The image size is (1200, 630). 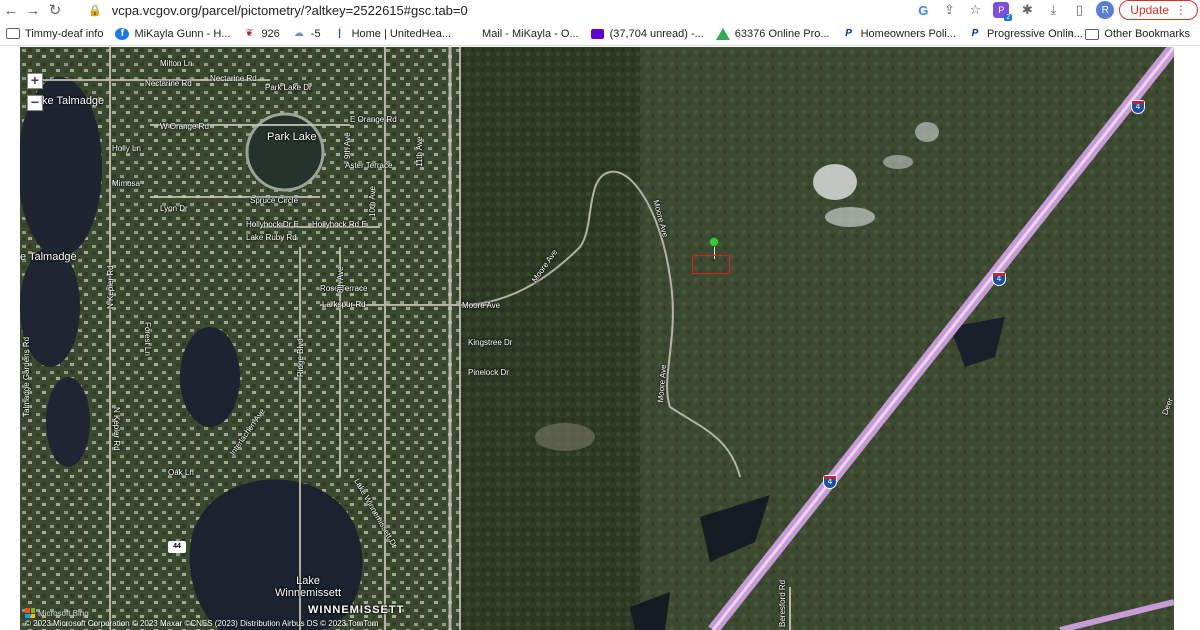 I want to click on map-label-spruce-circle: Spruce Circle, so click(x=274, y=200).